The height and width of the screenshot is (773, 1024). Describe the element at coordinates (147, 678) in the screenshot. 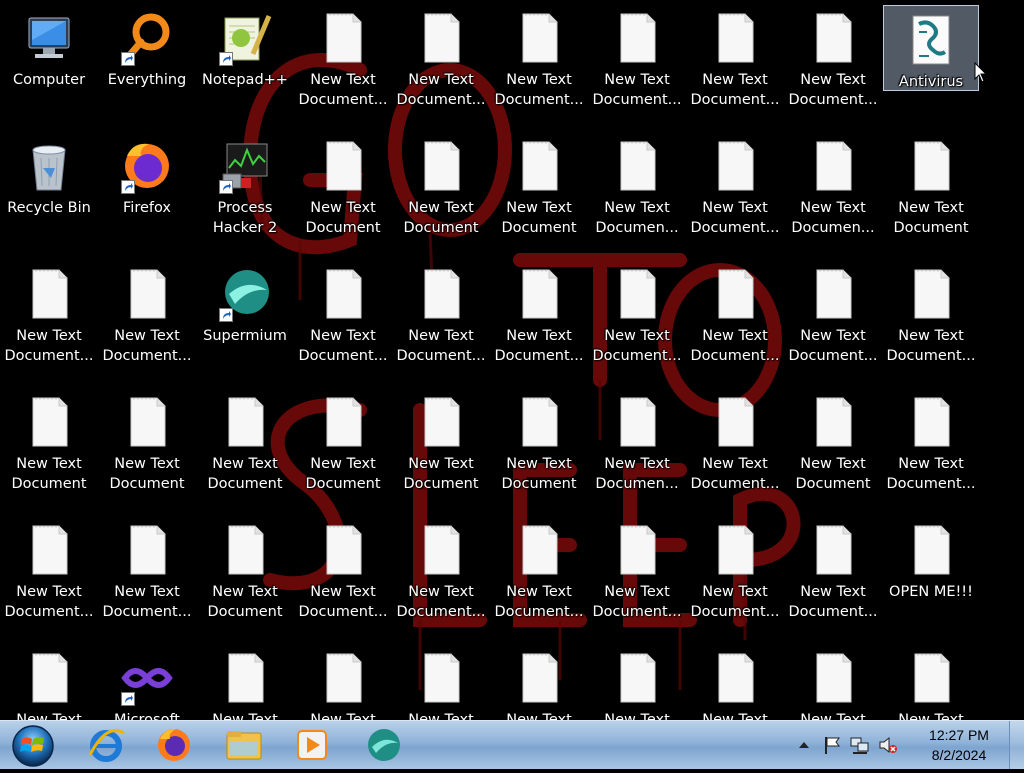

I see `visual-studio-icon` at that location.